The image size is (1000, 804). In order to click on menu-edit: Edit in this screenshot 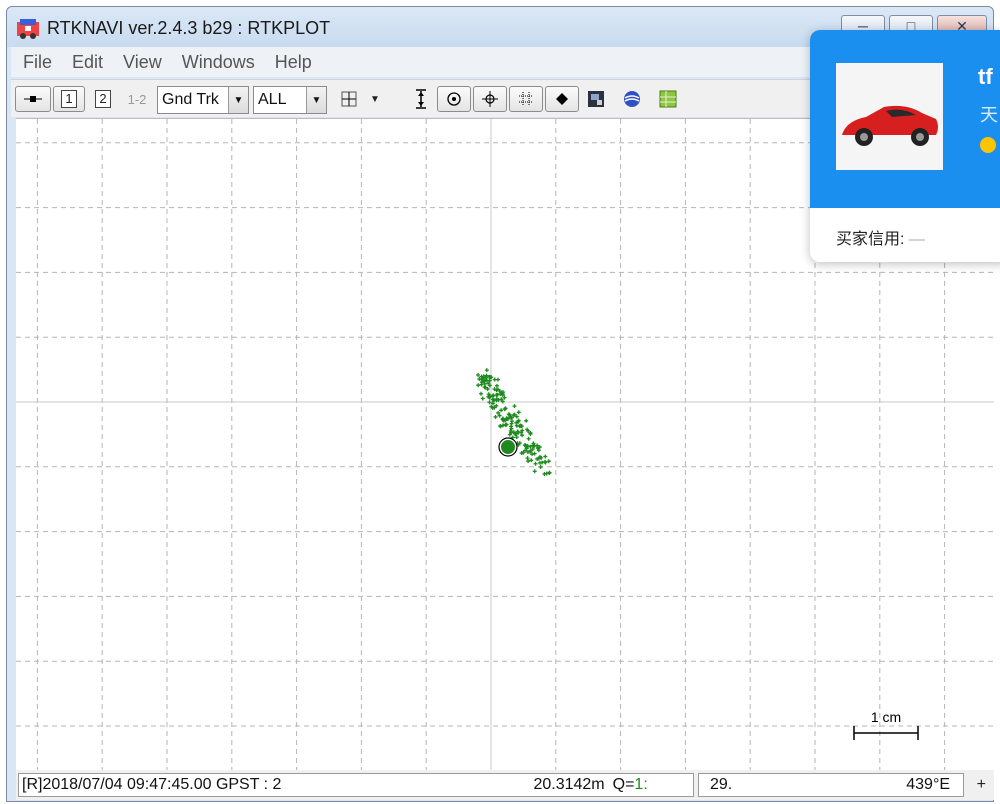, I will do `click(87, 62)`.